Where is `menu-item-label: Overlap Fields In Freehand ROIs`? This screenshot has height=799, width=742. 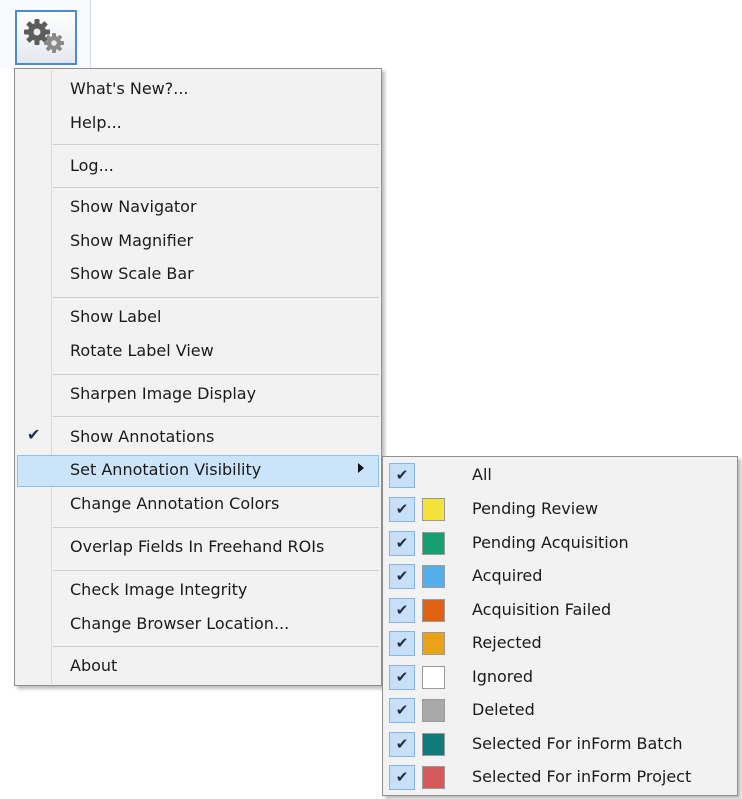
menu-item-label: Overlap Fields In Freehand ROIs is located at coordinates (197, 546).